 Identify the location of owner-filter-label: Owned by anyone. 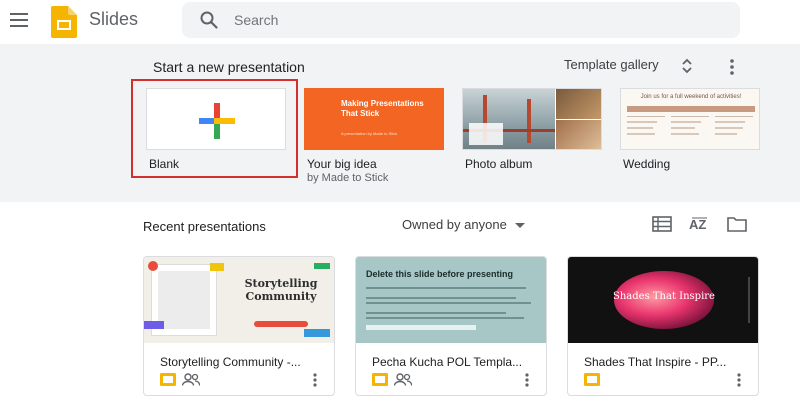
(454, 224).